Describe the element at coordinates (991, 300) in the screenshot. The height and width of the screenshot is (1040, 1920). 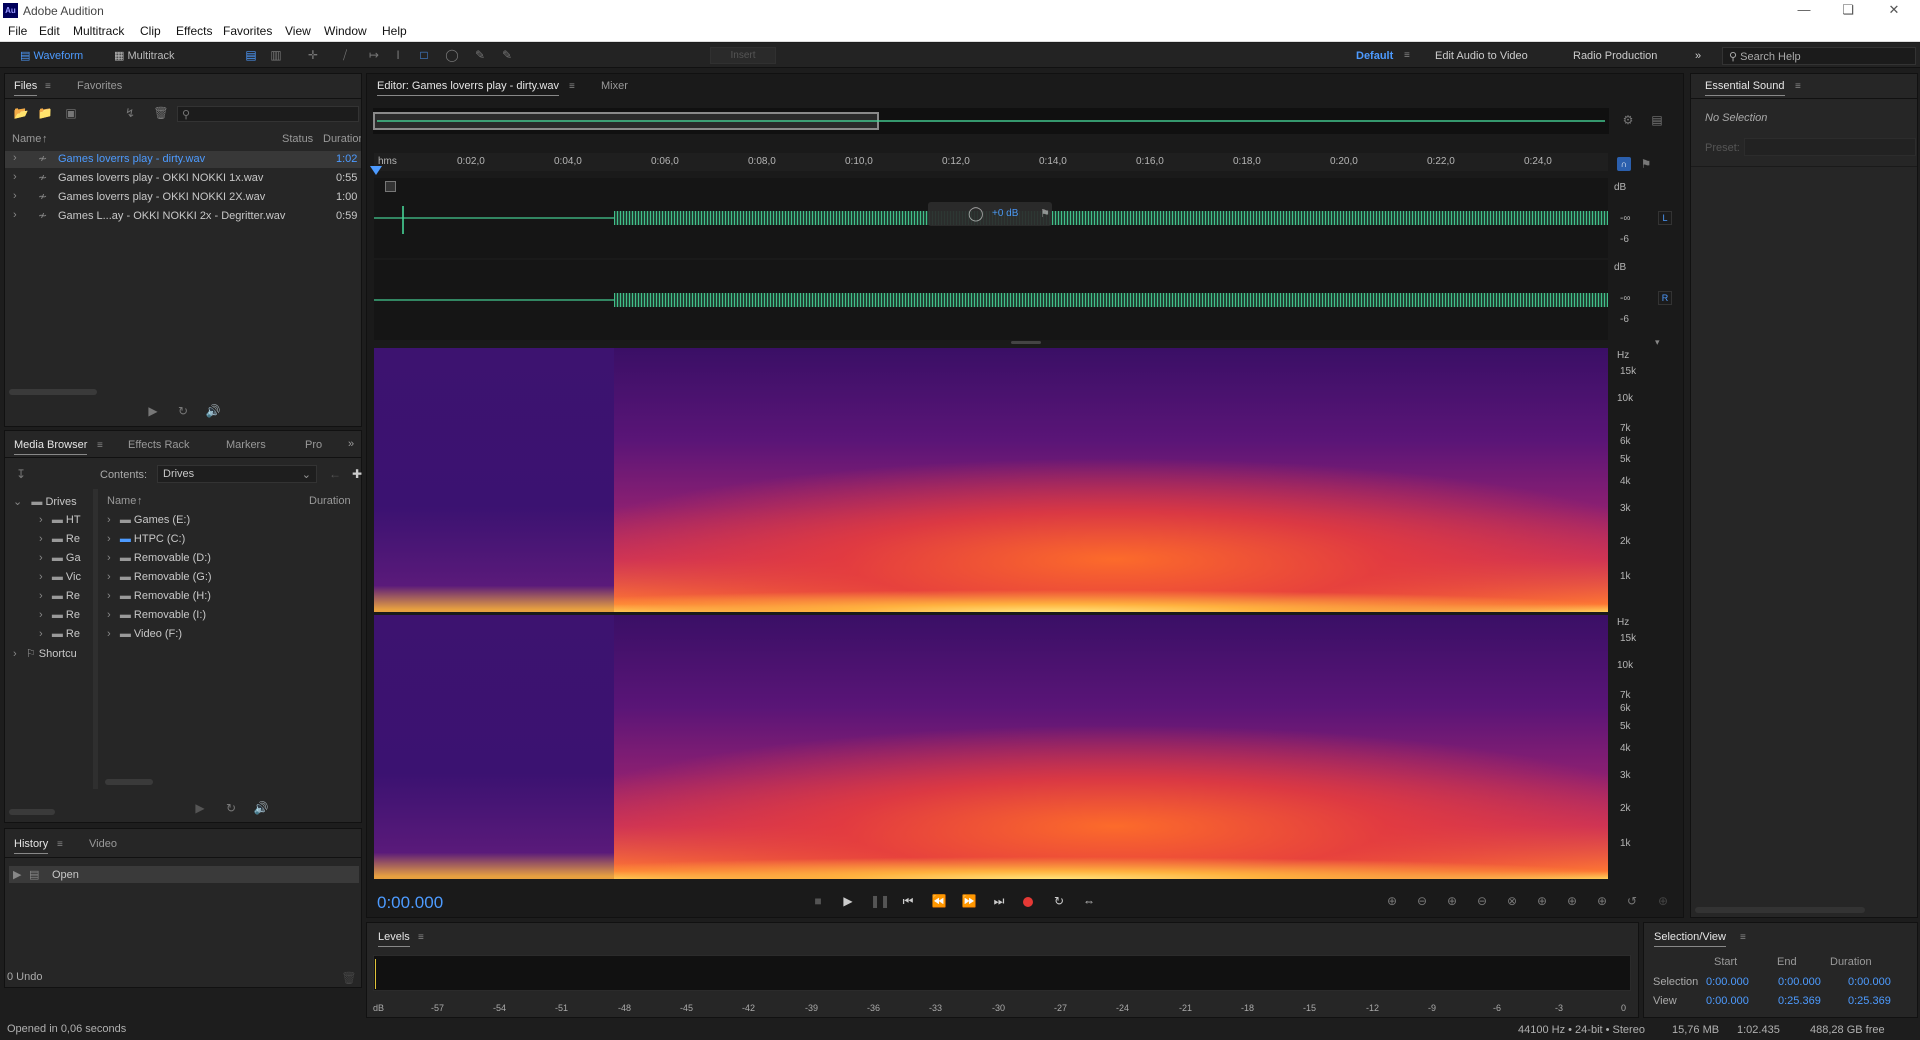
I see `waveform-channel-right` at that location.